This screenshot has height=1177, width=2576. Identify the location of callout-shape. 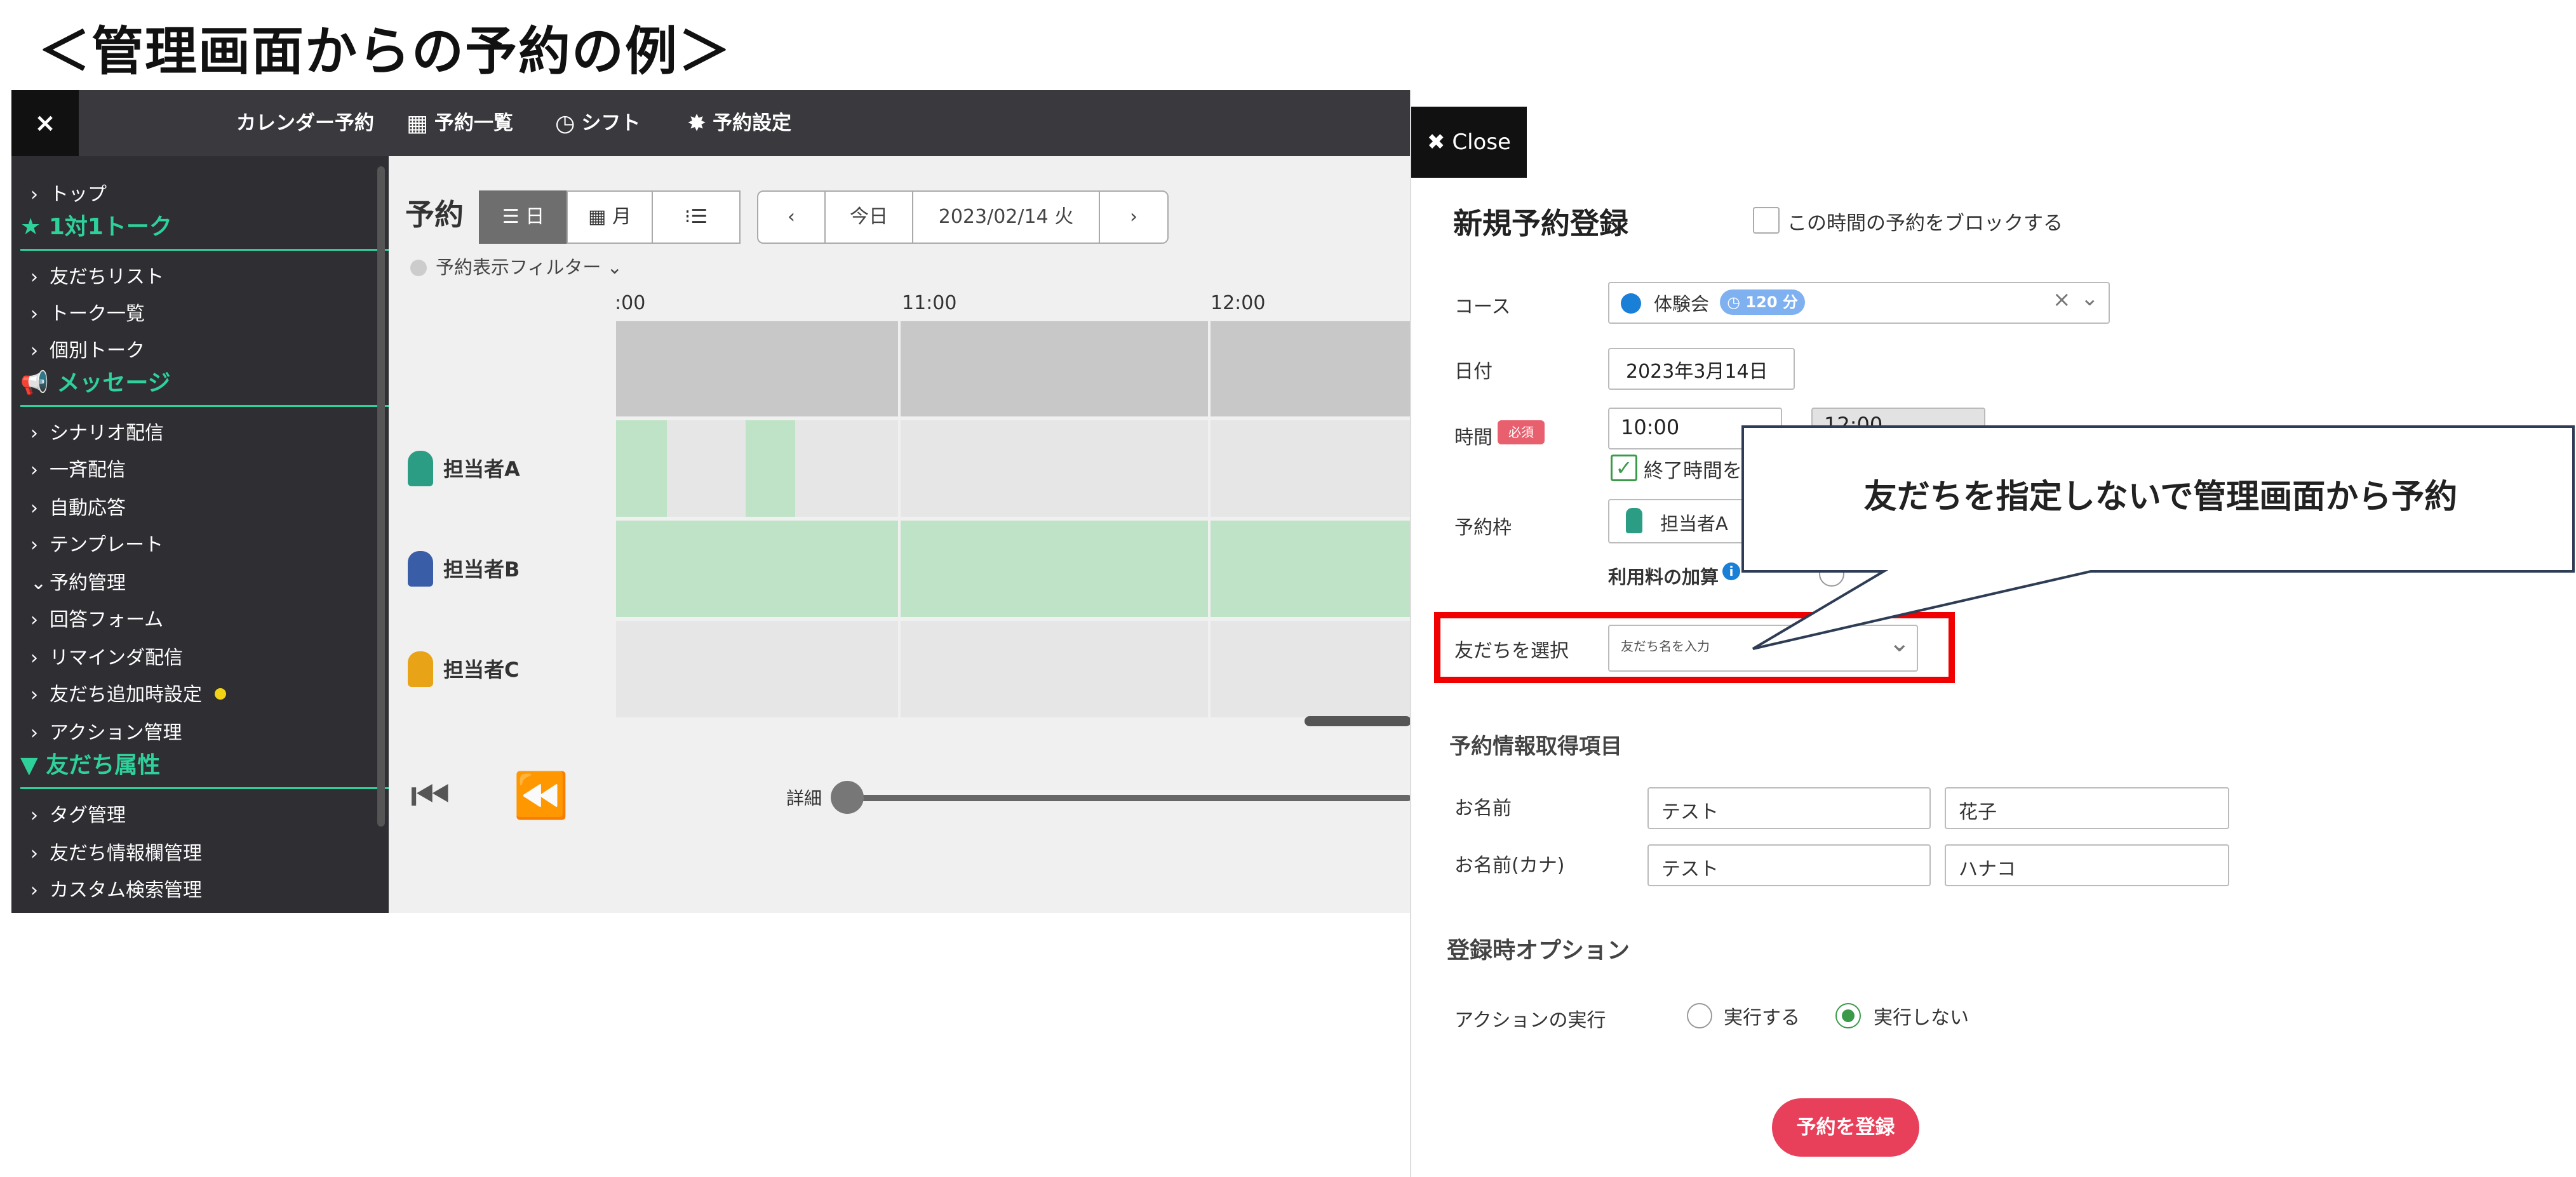
(2158, 537).